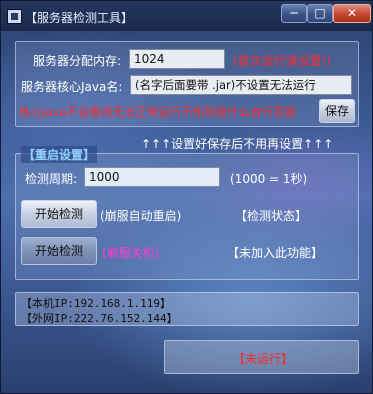 The image size is (373, 394). I want to click on period-note: (1000 = 1秒), so click(269, 179).